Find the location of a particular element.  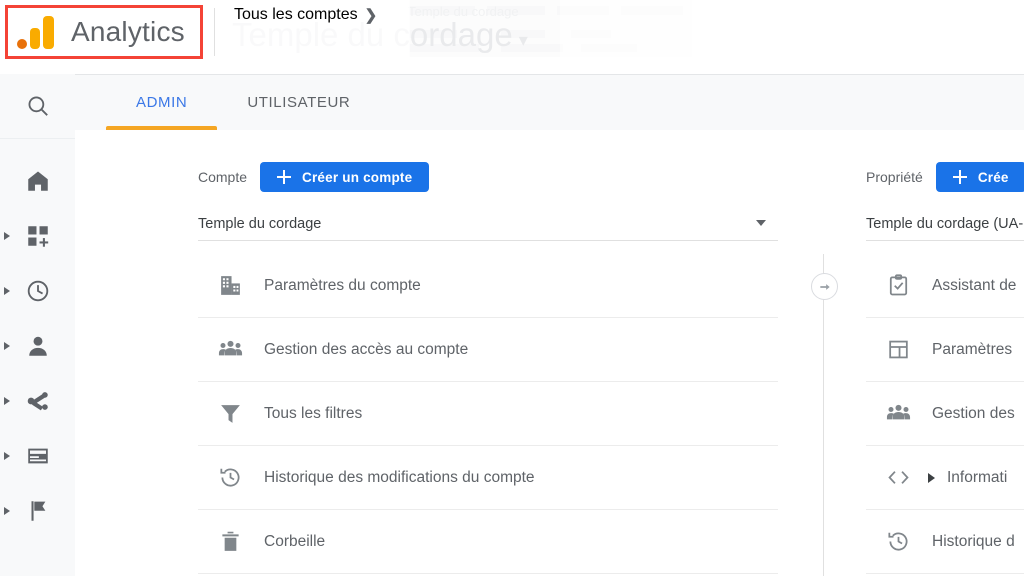

tab-admin: ADMIN is located at coordinates (162, 102).